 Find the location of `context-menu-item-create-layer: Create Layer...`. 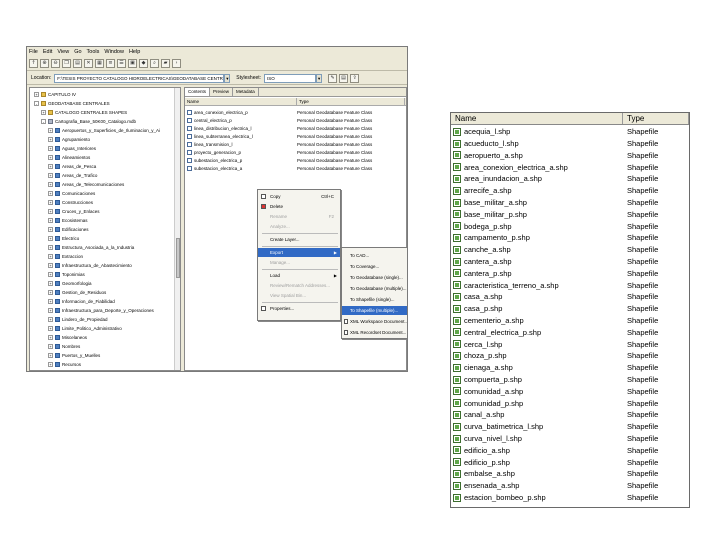

context-menu-item-create-layer: Create Layer... is located at coordinates (299, 239).